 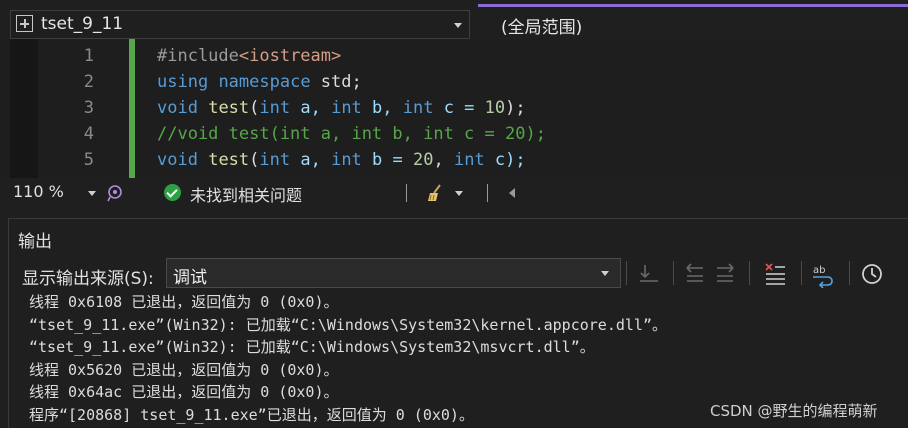 What do you see at coordinates (24, 23) in the screenshot?
I see `project-icon` at bounding box center [24, 23].